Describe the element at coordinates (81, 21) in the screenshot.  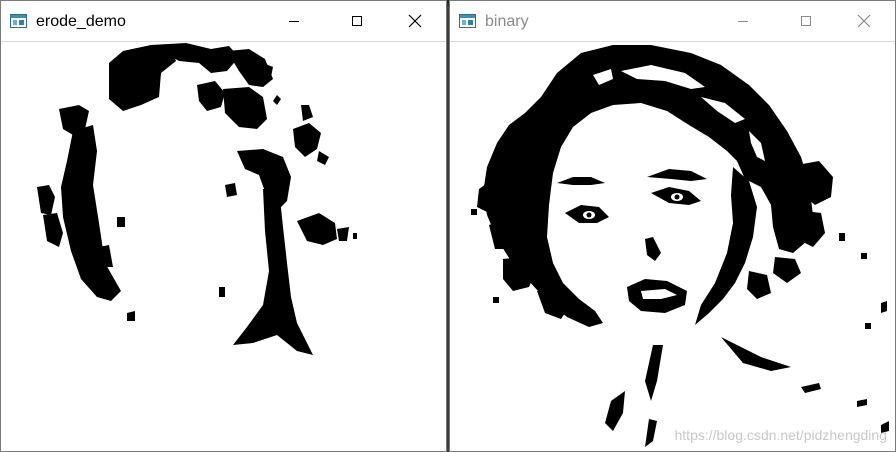
I see `erode-demo-title: erode_demo` at that location.